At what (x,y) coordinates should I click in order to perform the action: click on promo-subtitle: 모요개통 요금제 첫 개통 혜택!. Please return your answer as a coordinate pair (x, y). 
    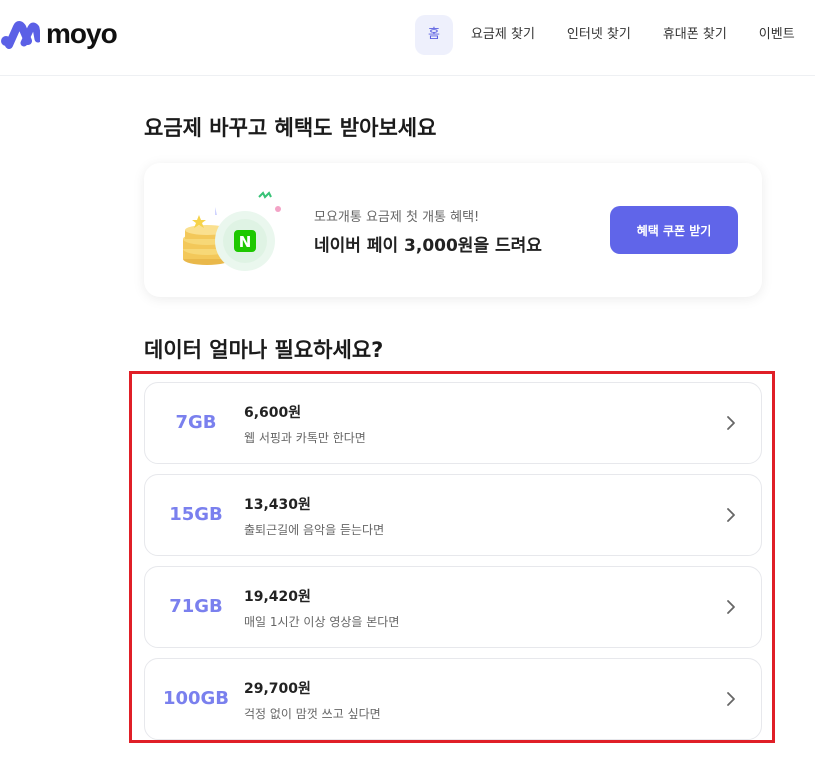
    Looking at the image, I should click on (397, 217).